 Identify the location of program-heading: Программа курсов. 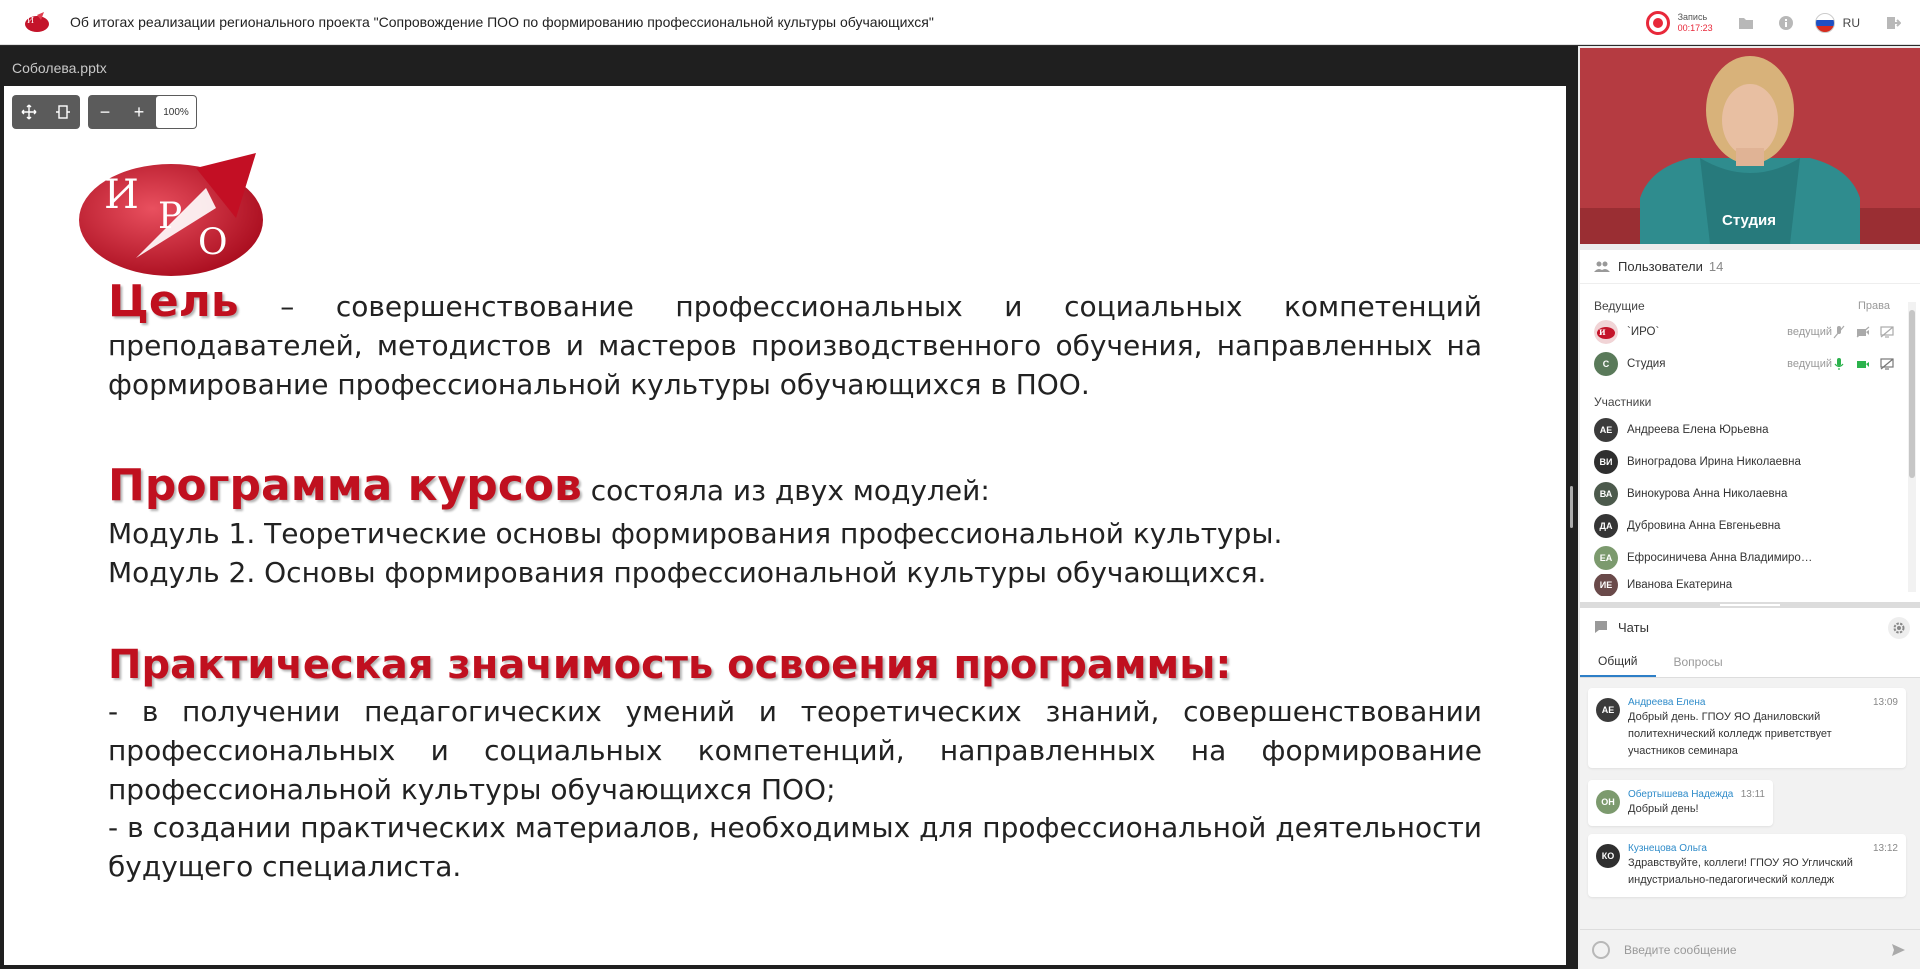
(345, 485).